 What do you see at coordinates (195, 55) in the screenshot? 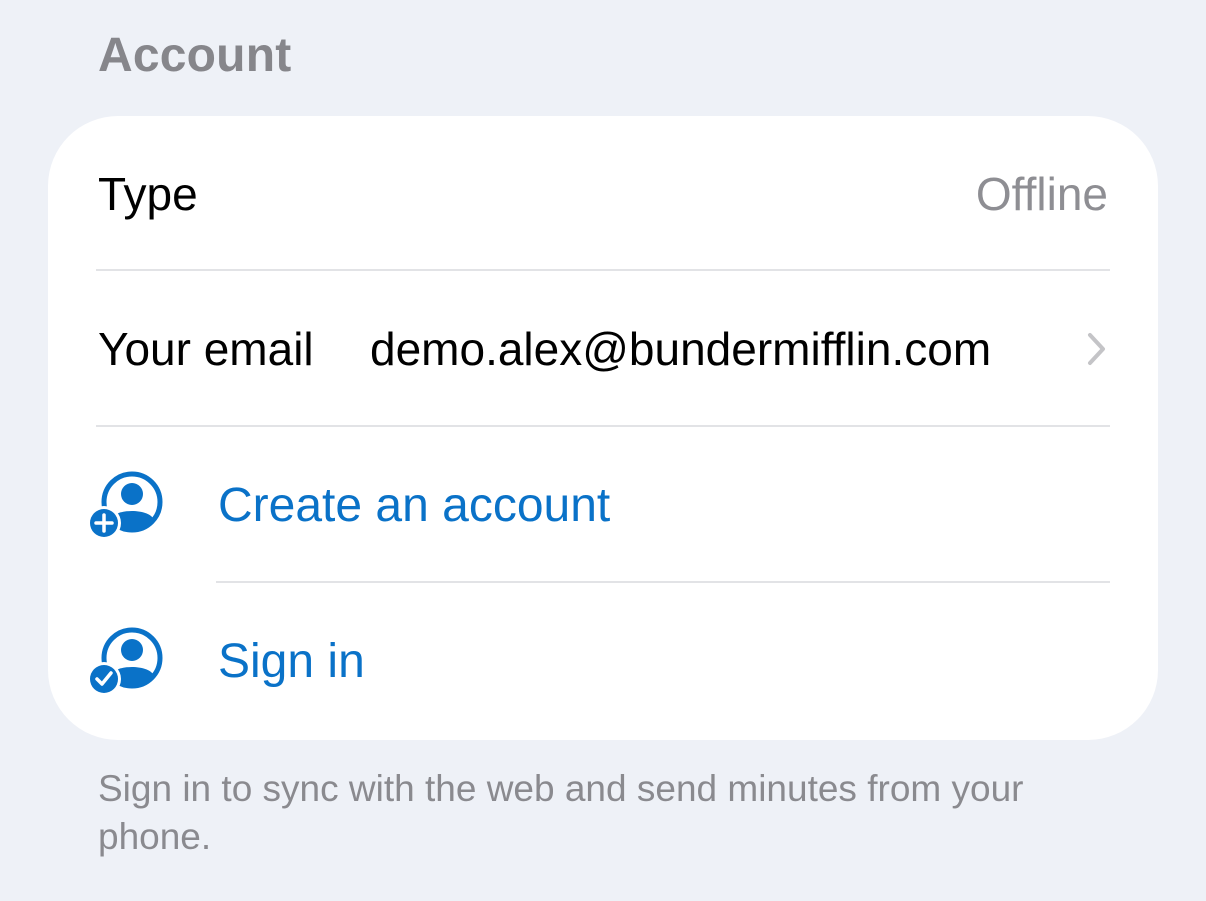
I see `section-header: Account` at bounding box center [195, 55].